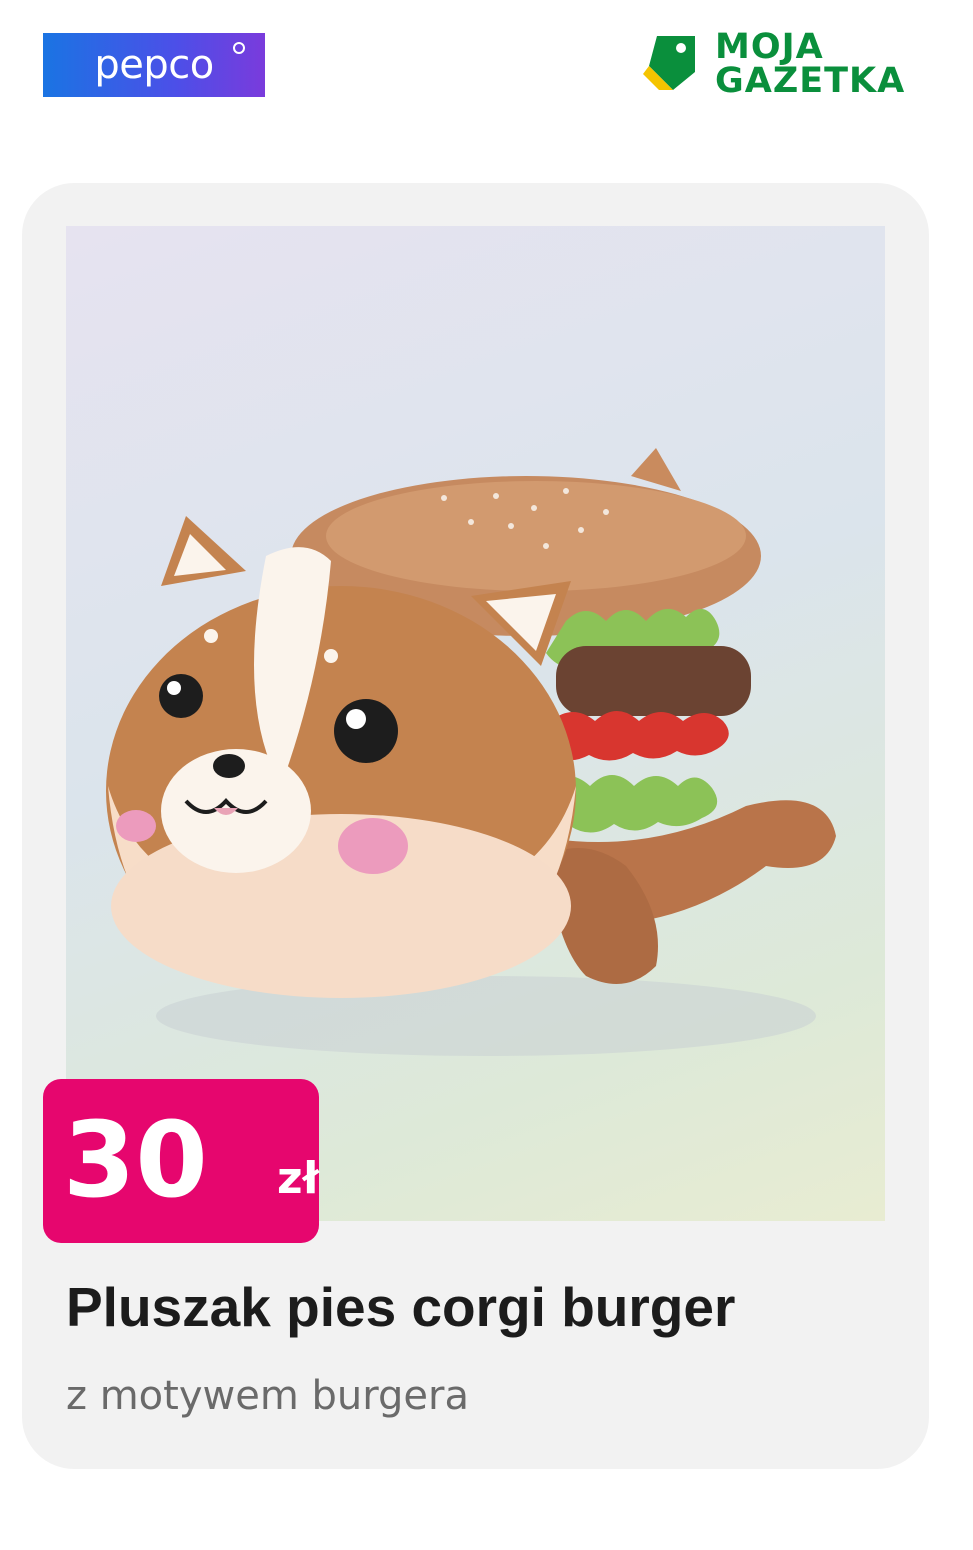  What do you see at coordinates (239, 48) in the screenshot?
I see `heart-icon` at bounding box center [239, 48].